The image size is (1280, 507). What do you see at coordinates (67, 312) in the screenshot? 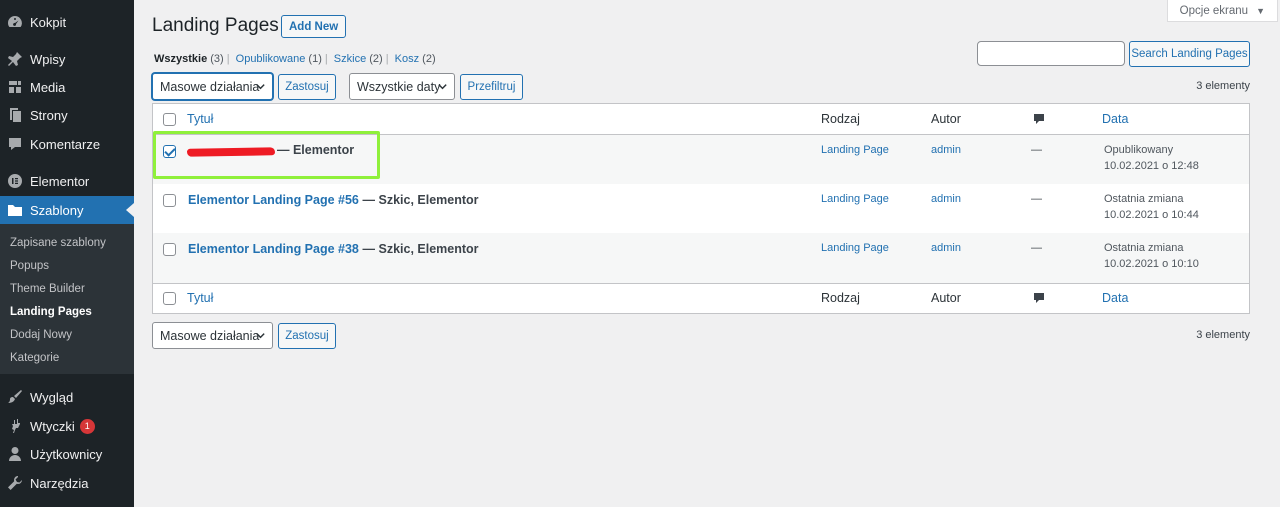
I see `submenu-landing-pages: Landing Pages` at bounding box center [67, 312].